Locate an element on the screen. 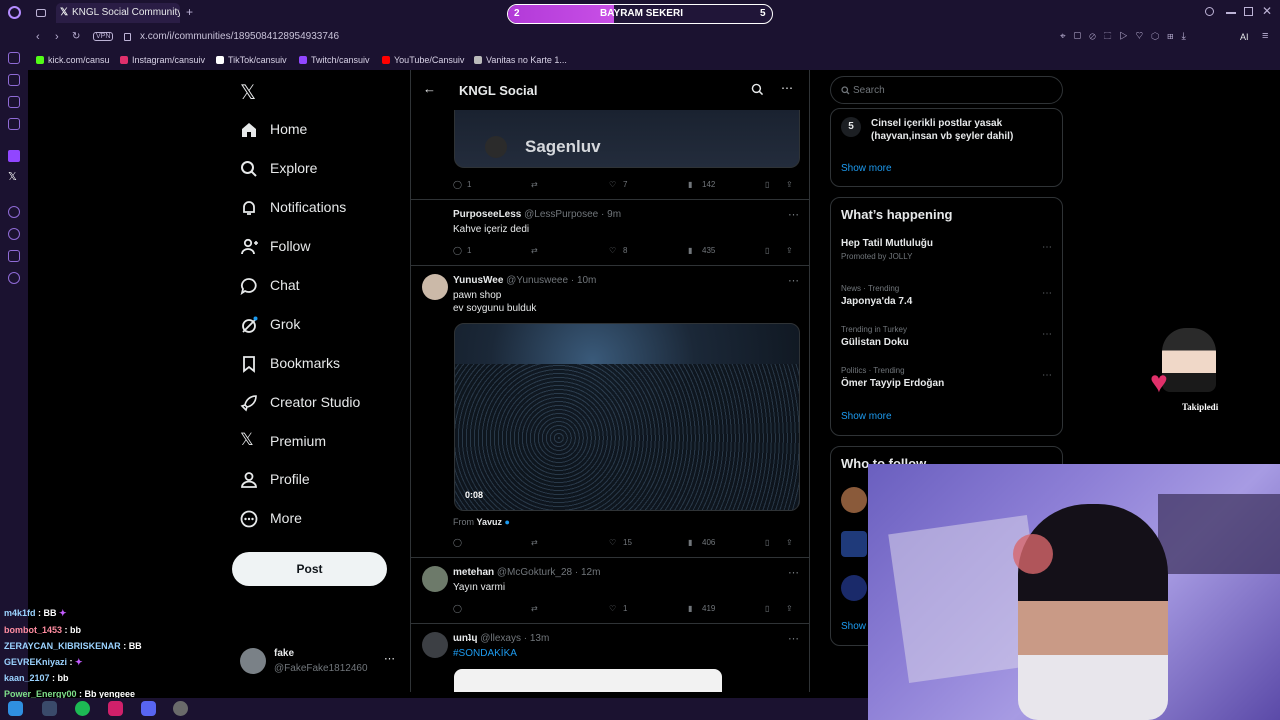  tweet-author: PurposeeLess @LessPurposee · 9m is located at coordinates (537, 214).